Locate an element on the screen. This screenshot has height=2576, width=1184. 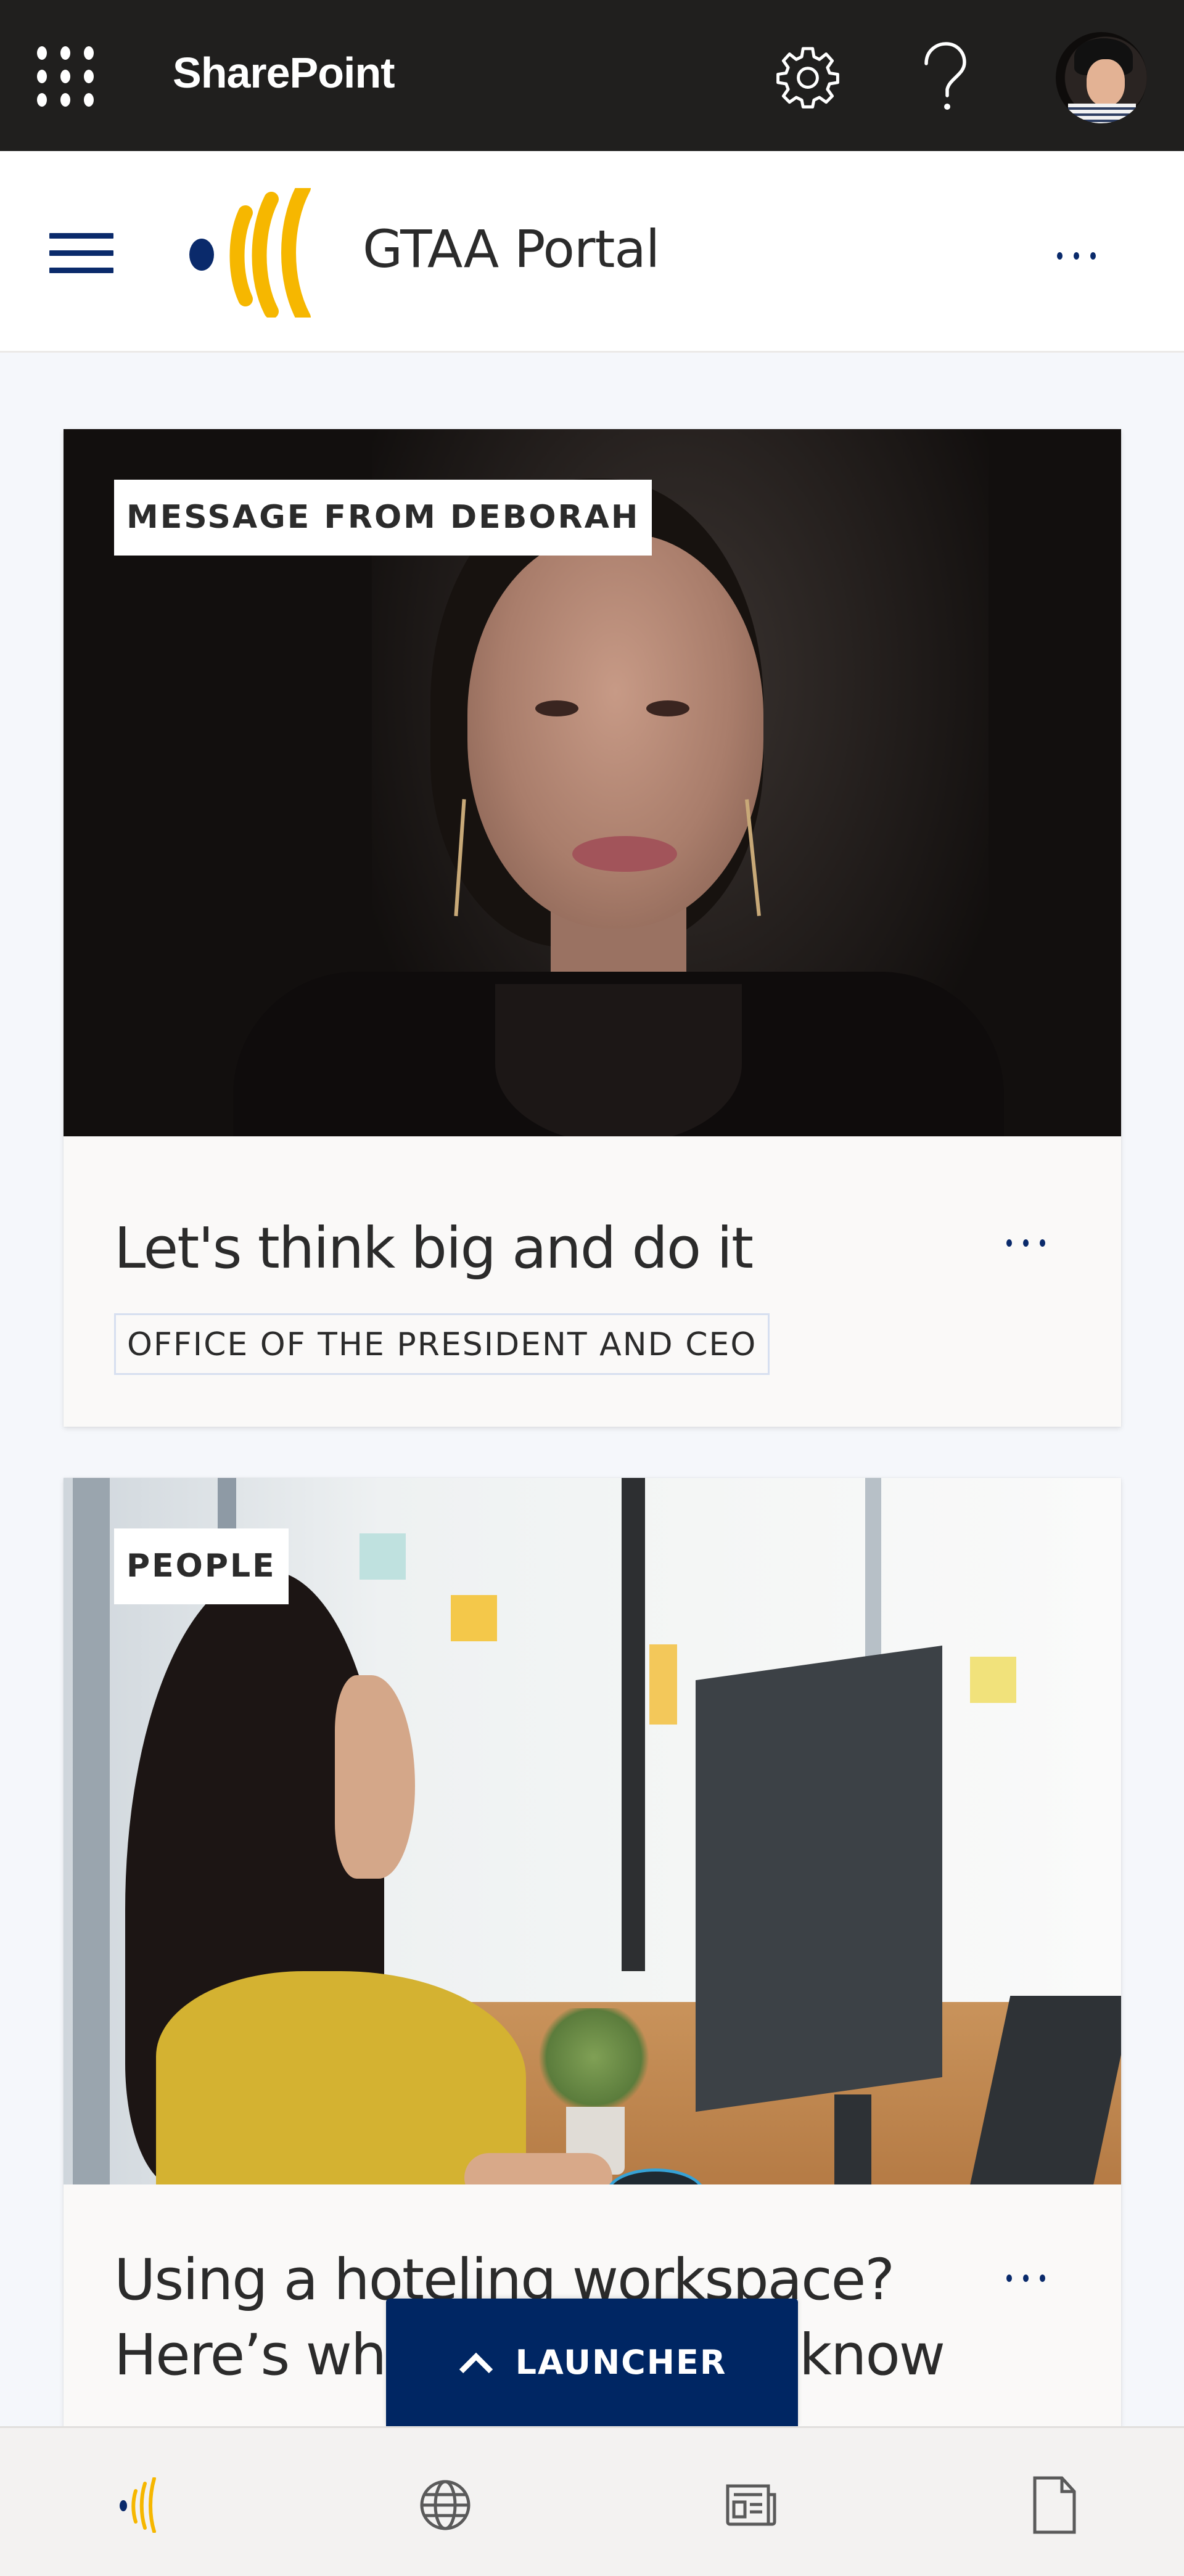
launcher-button: LAUNCHER is located at coordinates (592, 2362).